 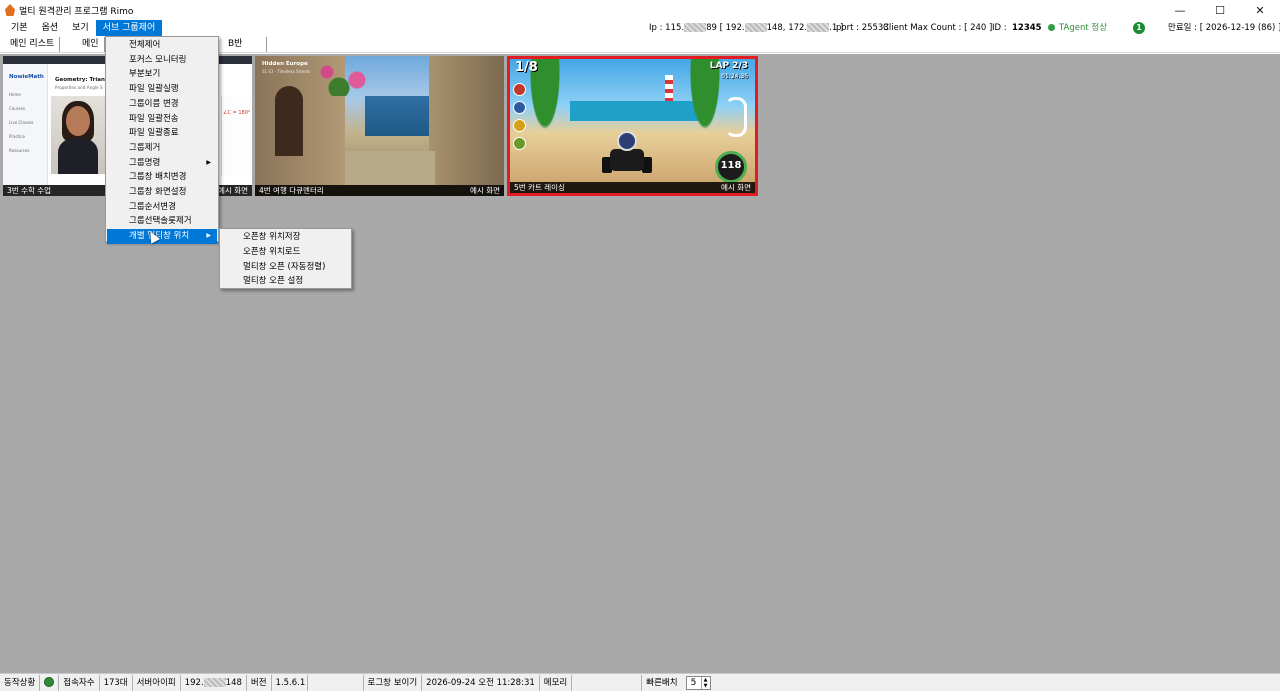 What do you see at coordinates (208, 162) in the screenshot?
I see `submenu-arrow-icon: ▶` at bounding box center [208, 162].